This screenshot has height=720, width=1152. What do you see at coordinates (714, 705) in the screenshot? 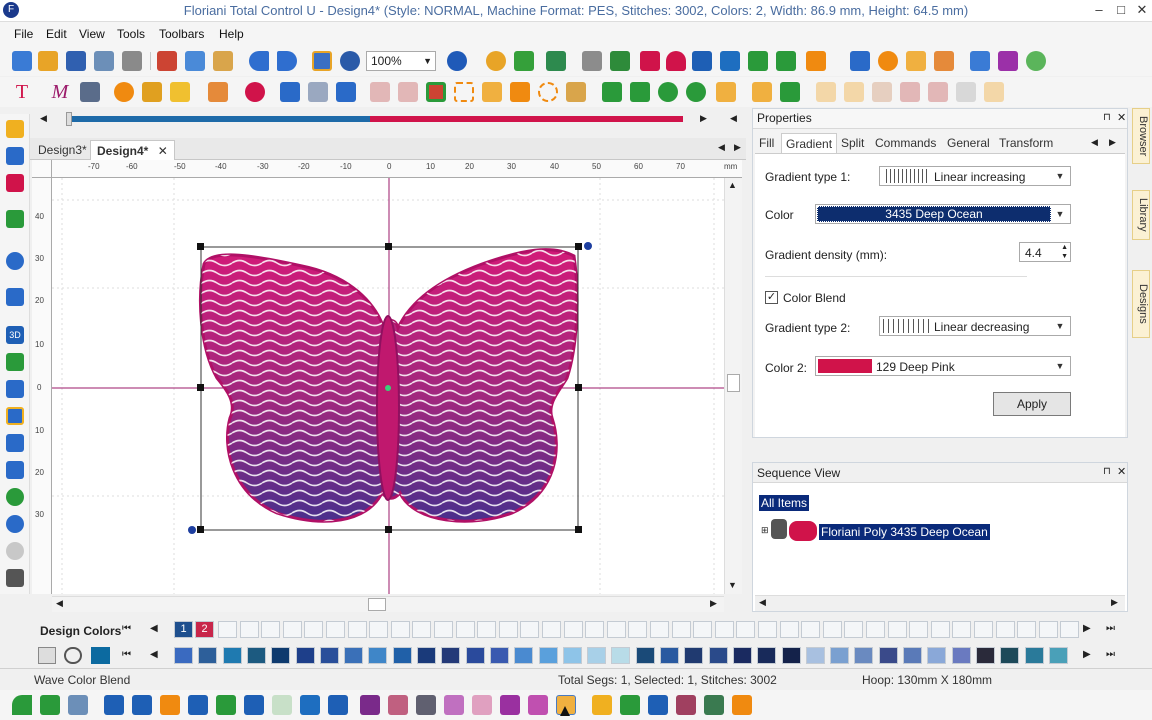
I see `texture2-icon` at bounding box center [714, 705].